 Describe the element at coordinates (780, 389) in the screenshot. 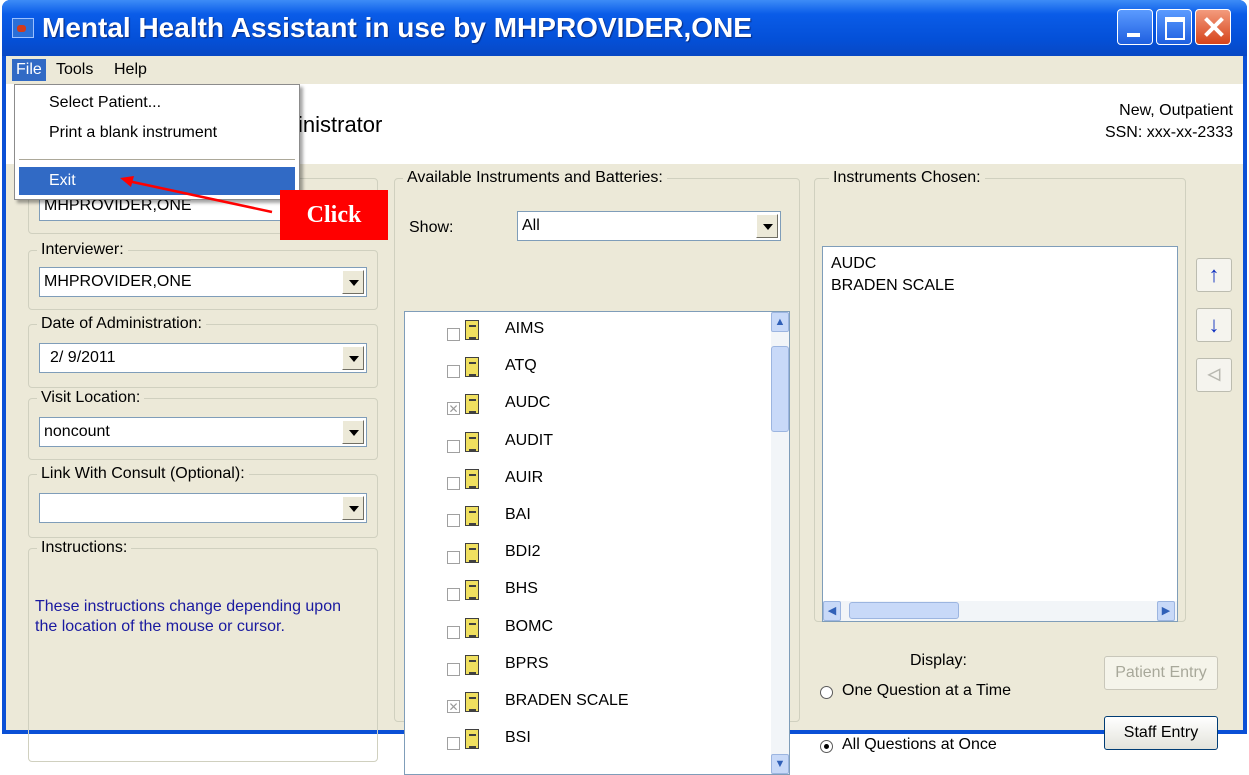

I see `scroll-thumb` at that location.